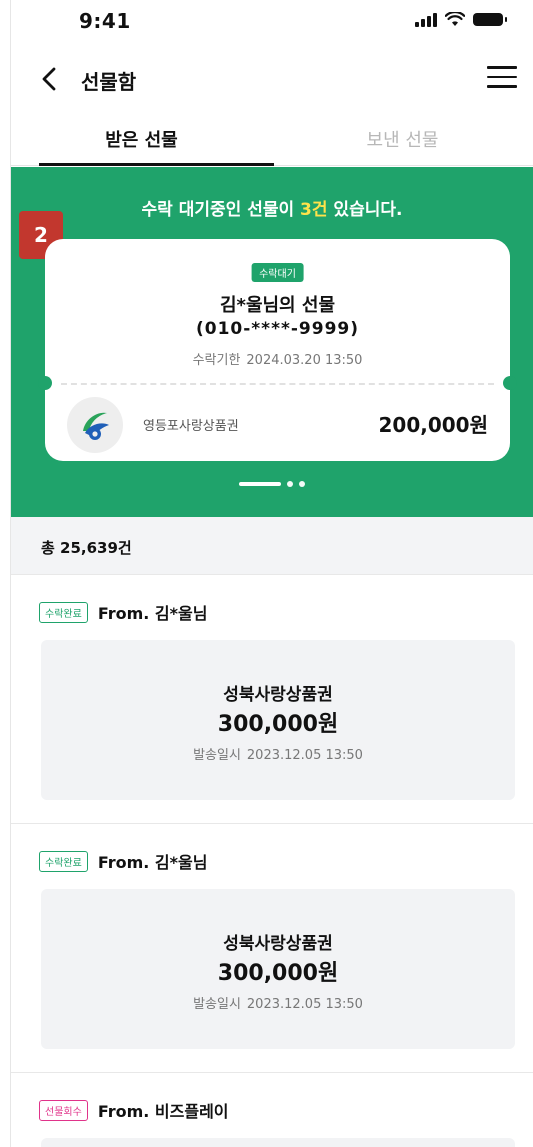 This screenshot has height=1147, width=533. Describe the element at coordinates (277, 305) in the screenshot. I see `gift-sender-title: 김*울님의 선물` at that location.